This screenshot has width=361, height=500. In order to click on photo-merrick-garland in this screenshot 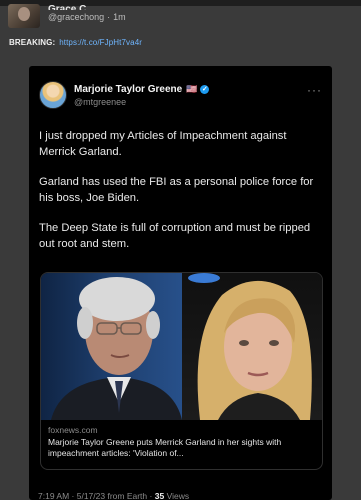, I will do `click(111, 346)`.